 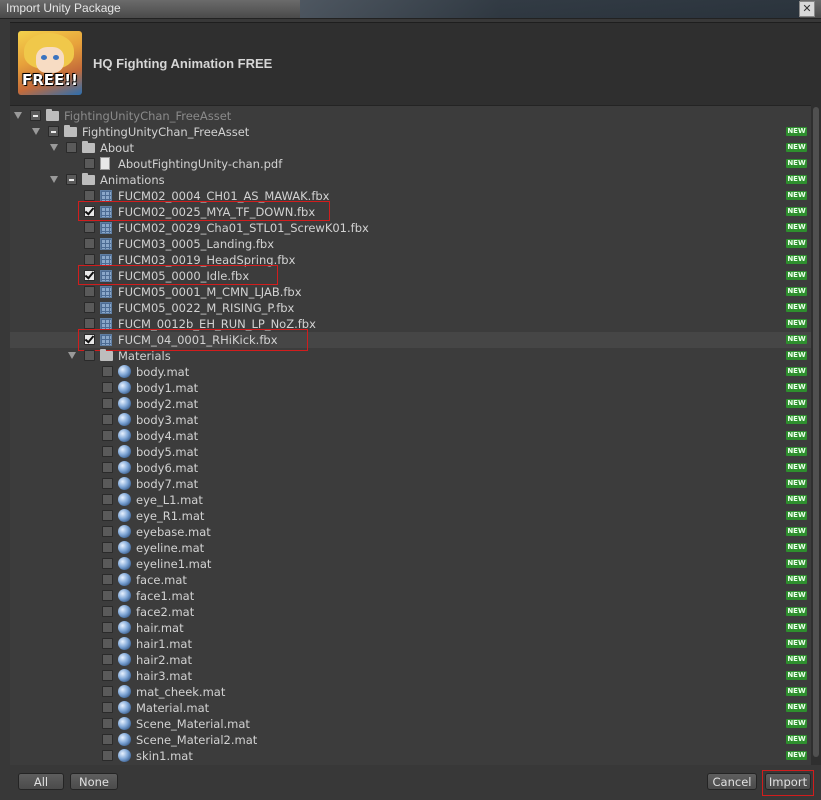 I want to click on row-label: face.mat, so click(x=161, y=580).